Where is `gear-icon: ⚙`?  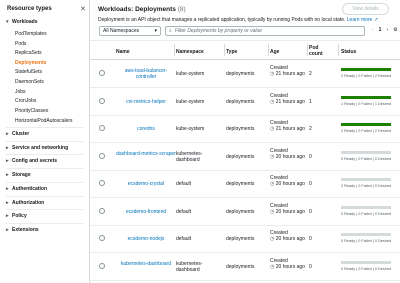
gear-icon: ⚙ is located at coordinates (395, 30).